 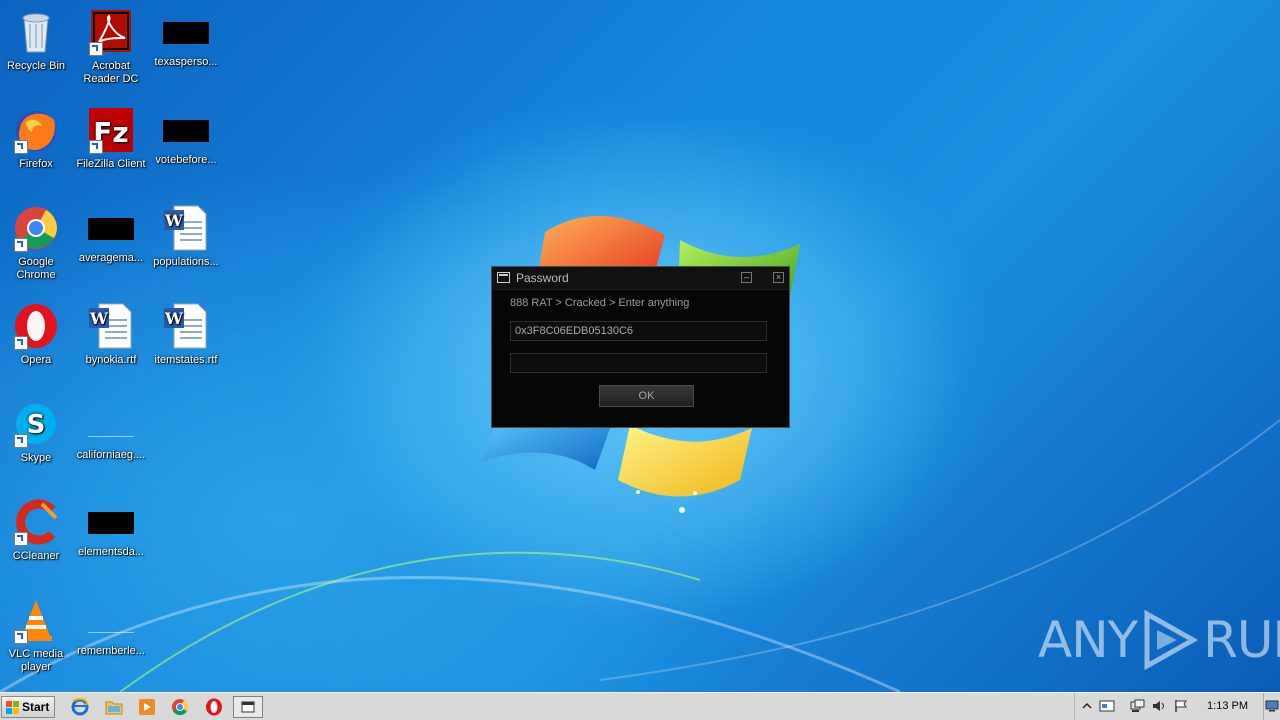 What do you see at coordinates (36, 268) in the screenshot?
I see `desktop-icon-label: Google Chrome` at bounding box center [36, 268].